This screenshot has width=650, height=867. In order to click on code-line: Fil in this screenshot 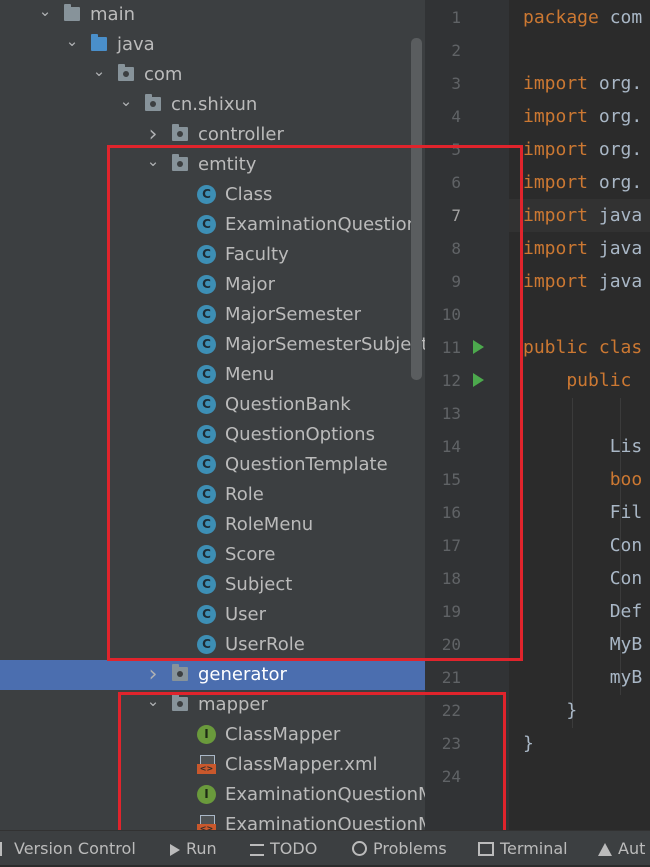, I will do `click(583, 512)`.